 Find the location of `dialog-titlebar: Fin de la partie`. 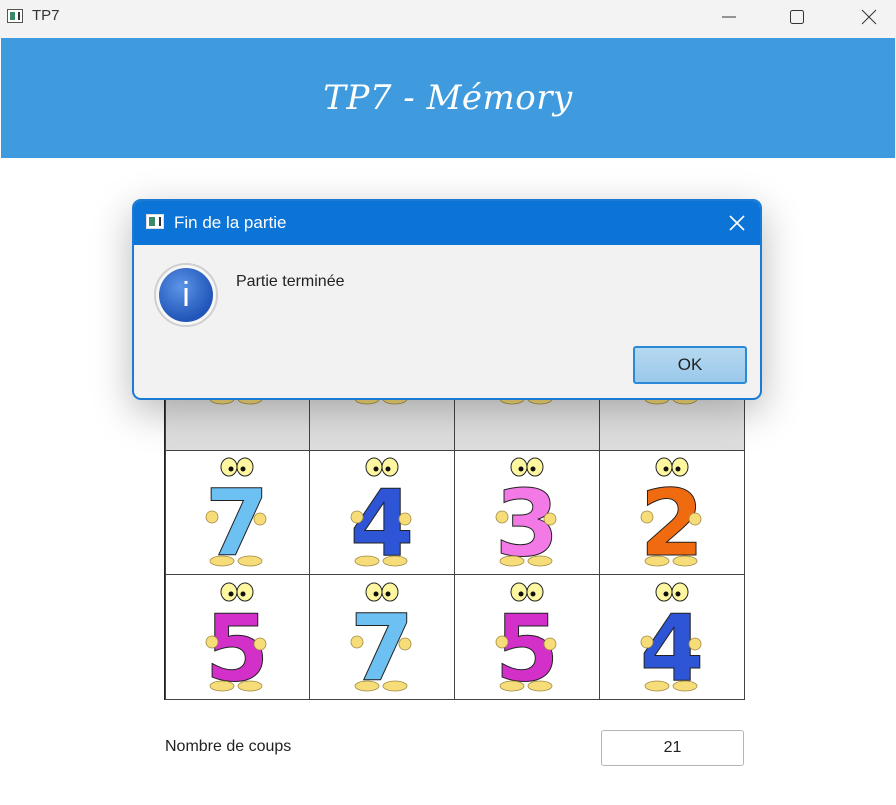

dialog-titlebar: Fin de la partie is located at coordinates (447, 223).